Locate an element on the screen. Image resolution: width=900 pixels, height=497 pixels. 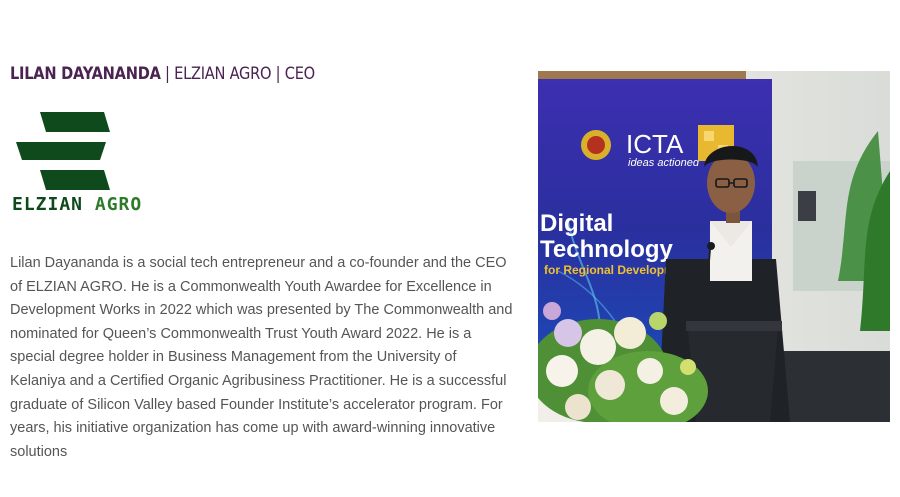
logo-mark-icon is located at coordinates (63, 151).